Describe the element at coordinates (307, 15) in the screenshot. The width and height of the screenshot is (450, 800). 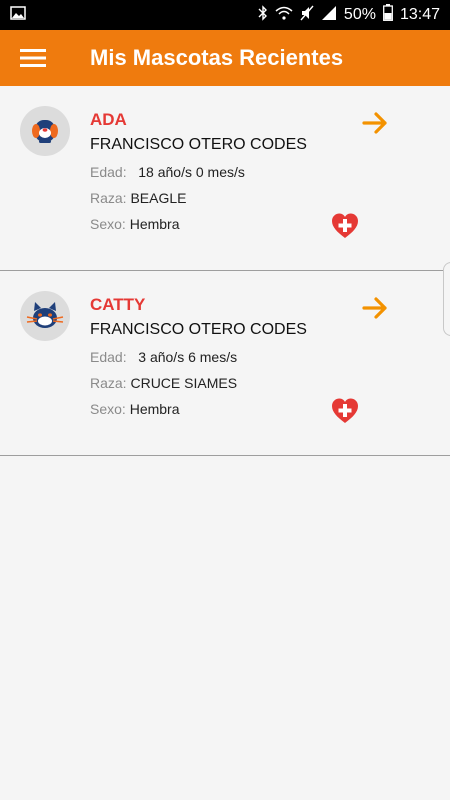
I see `mute-icon` at that location.